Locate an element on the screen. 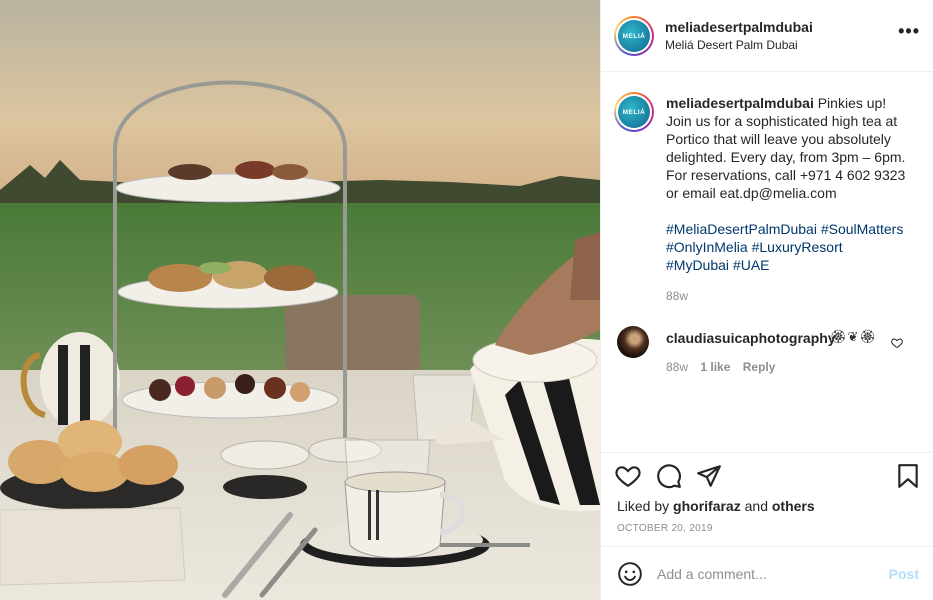 The image size is (933, 600). location-link: Meliá Desert Palm Dubai is located at coordinates (731, 45).